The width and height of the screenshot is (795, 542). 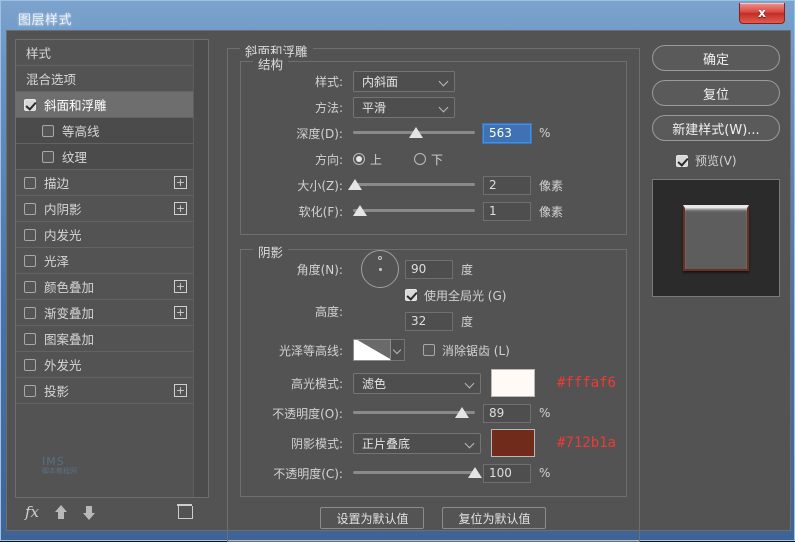 I want to click on depth-slider, so click(x=413, y=133).